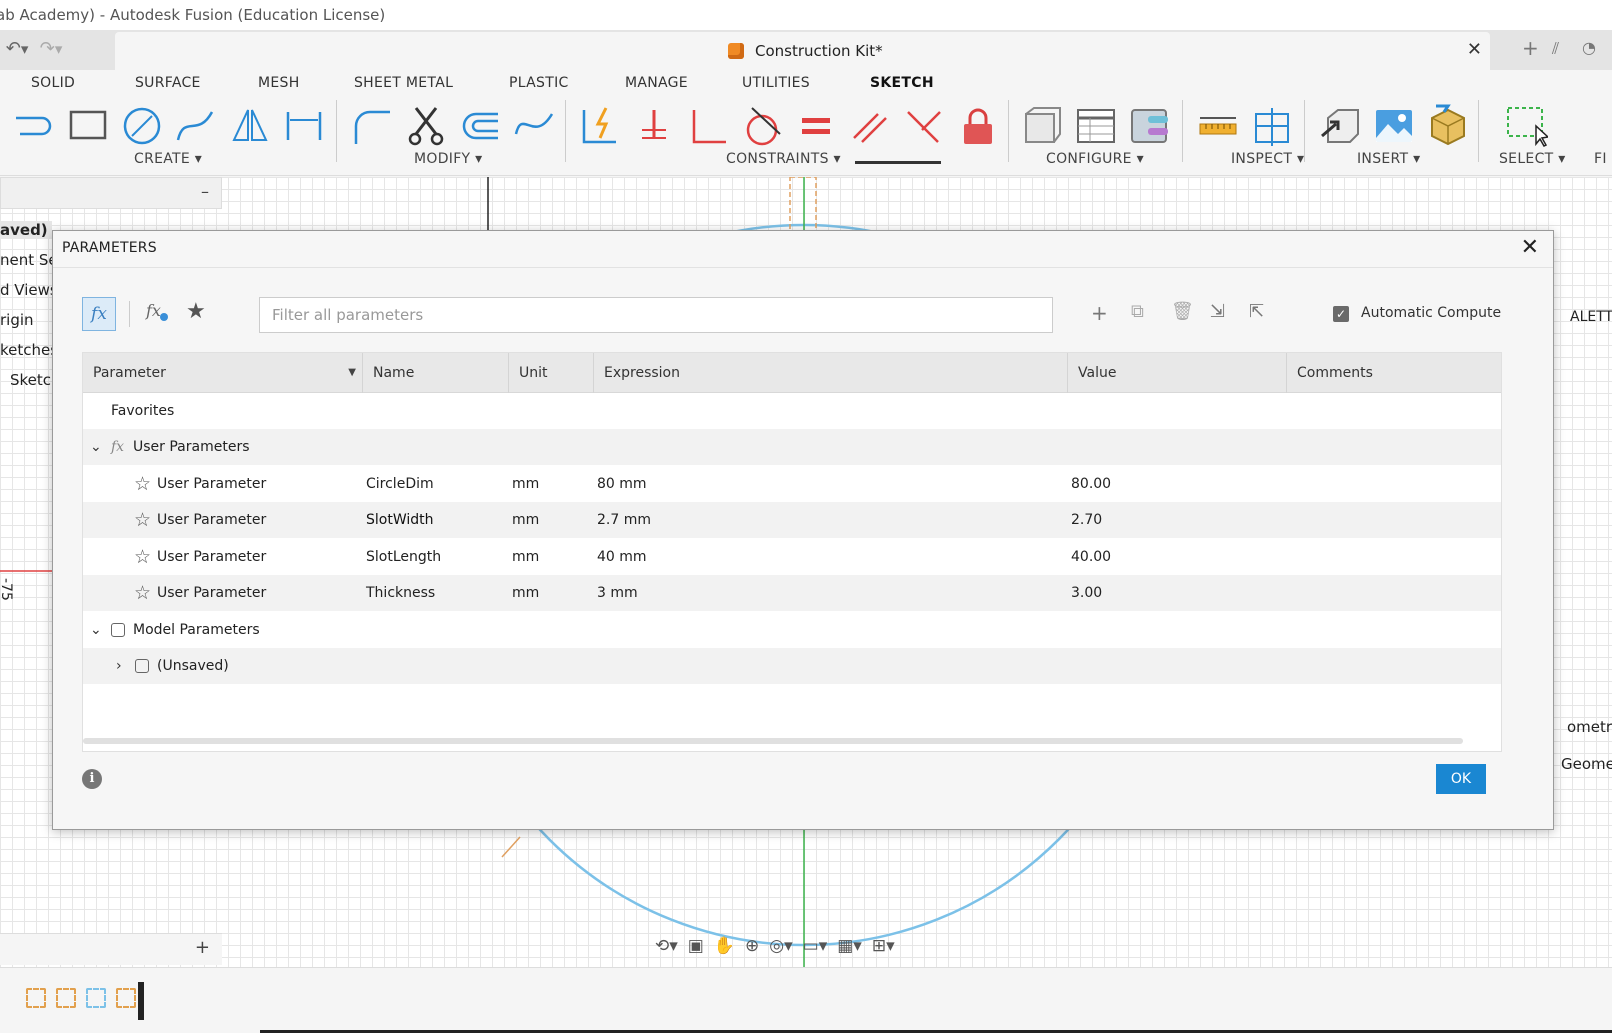 The width and height of the screenshot is (1612, 1033). Describe the element at coordinates (792, 447) in the screenshot. I see `user-parameters-group-row: ⌄ fx User Parameters` at that location.